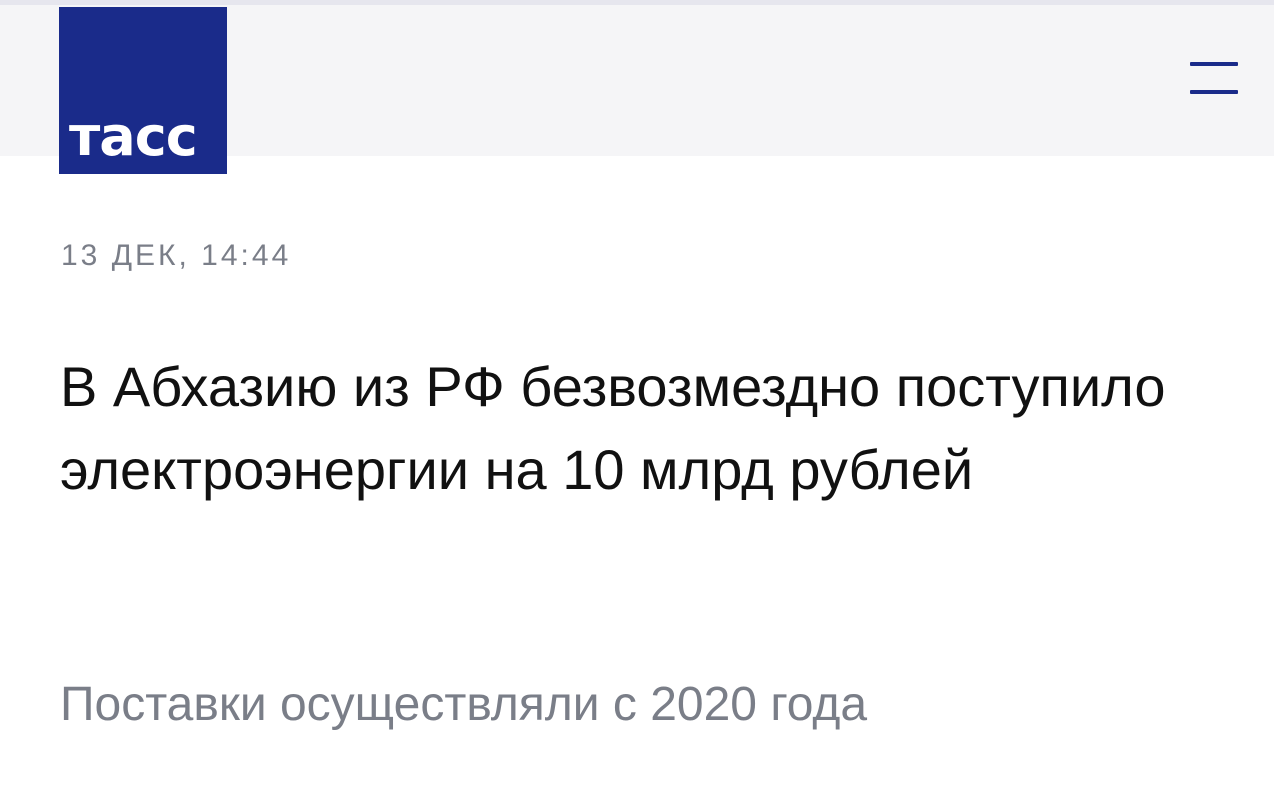 The image size is (1274, 809). Describe the element at coordinates (176, 255) in the screenshot. I see `article-date: 13 ДЕК, 14:44` at that location.